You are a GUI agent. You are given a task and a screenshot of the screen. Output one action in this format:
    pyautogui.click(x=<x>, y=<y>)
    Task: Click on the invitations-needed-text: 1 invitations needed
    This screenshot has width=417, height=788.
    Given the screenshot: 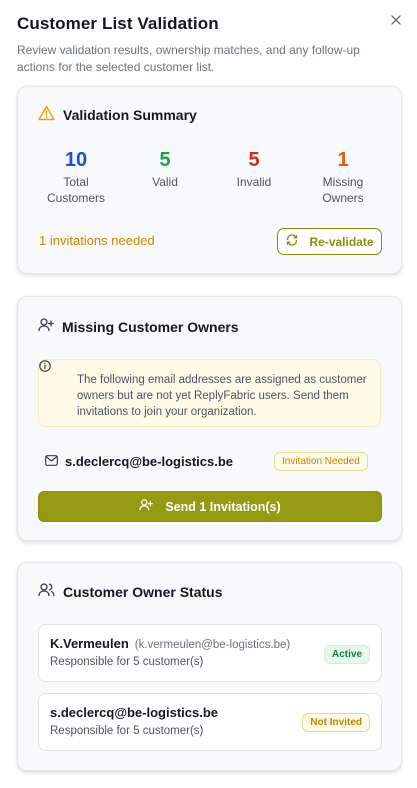 What is the action you would take?
    pyautogui.click(x=97, y=240)
    